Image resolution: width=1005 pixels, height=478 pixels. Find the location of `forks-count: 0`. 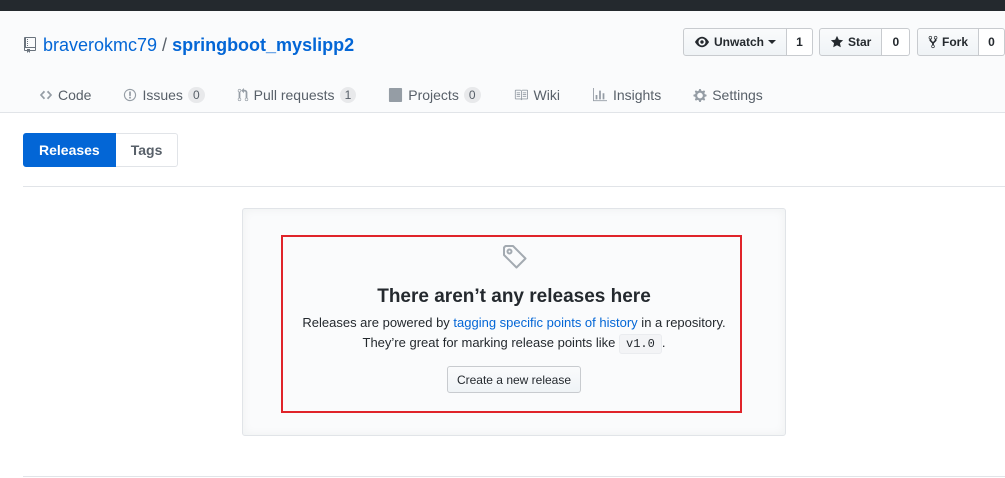

forks-count: 0 is located at coordinates (992, 42).